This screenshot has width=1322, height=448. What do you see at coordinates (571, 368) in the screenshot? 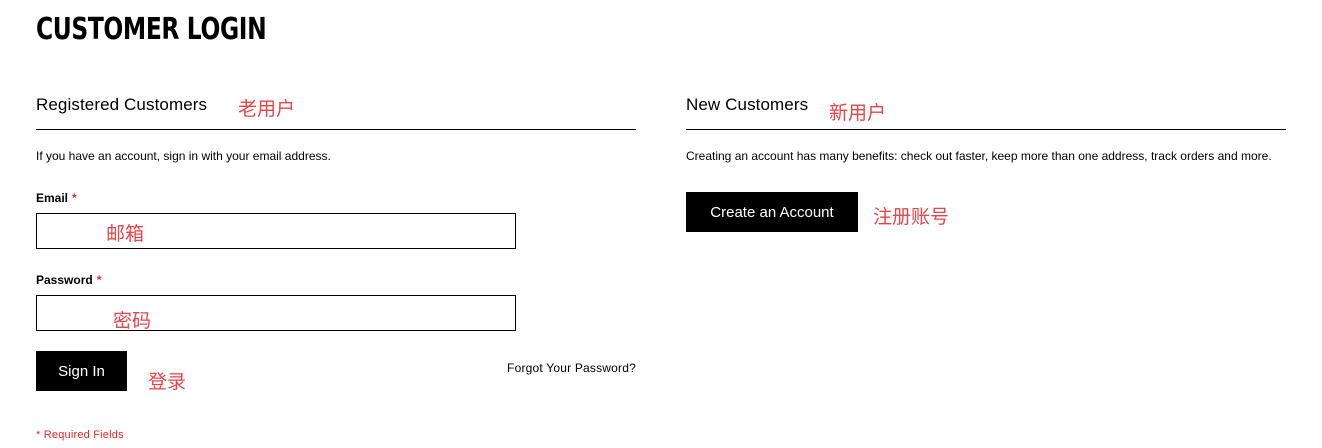
I see `forgot-password-link: Forgot Your Password?` at bounding box center [571, 368].